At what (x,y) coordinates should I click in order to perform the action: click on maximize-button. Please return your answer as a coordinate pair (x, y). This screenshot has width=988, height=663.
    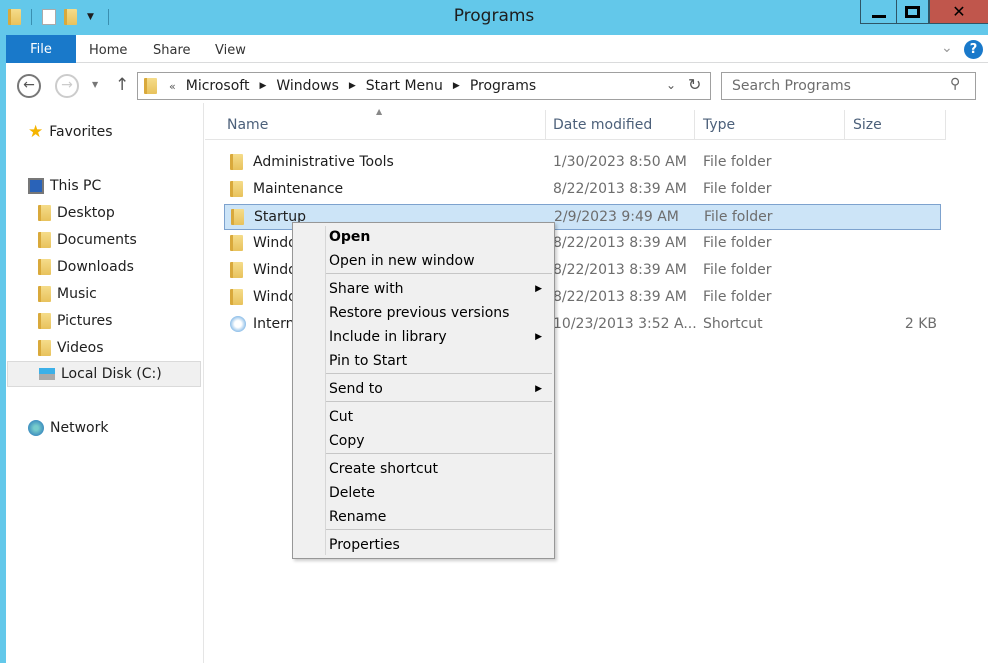
    Looking at the image, I should click on (912, 12).